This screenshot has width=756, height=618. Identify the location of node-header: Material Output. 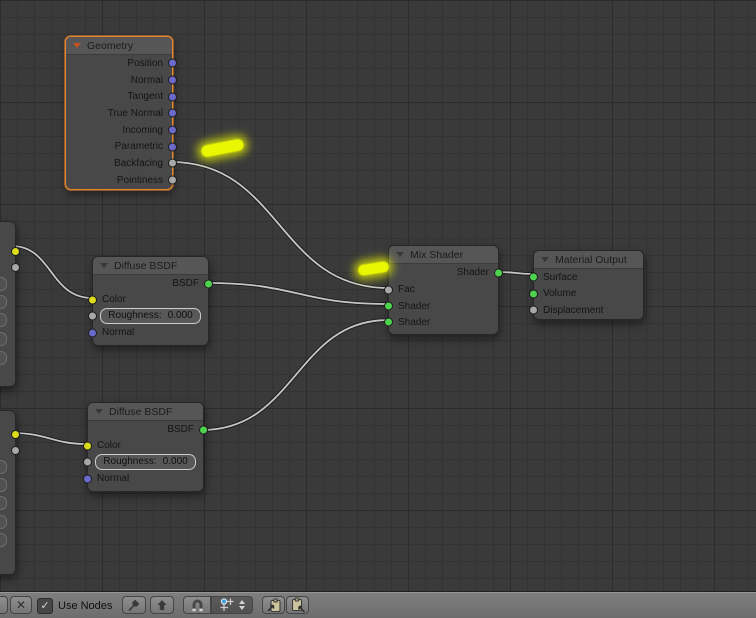
(588, 260).